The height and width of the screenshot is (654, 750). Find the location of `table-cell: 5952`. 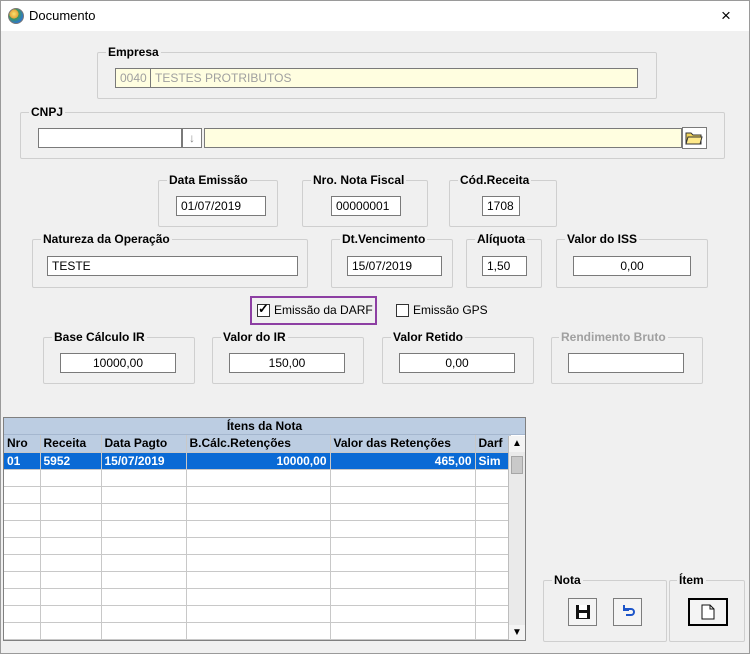

table-cell: 5952 is located at coordinates (71, 461).